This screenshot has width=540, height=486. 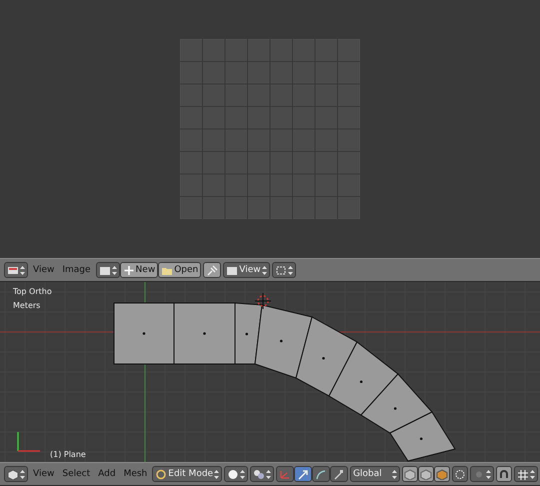 I want to click on mode-dropdown: Edit Mode, so click(x=187, y=474).